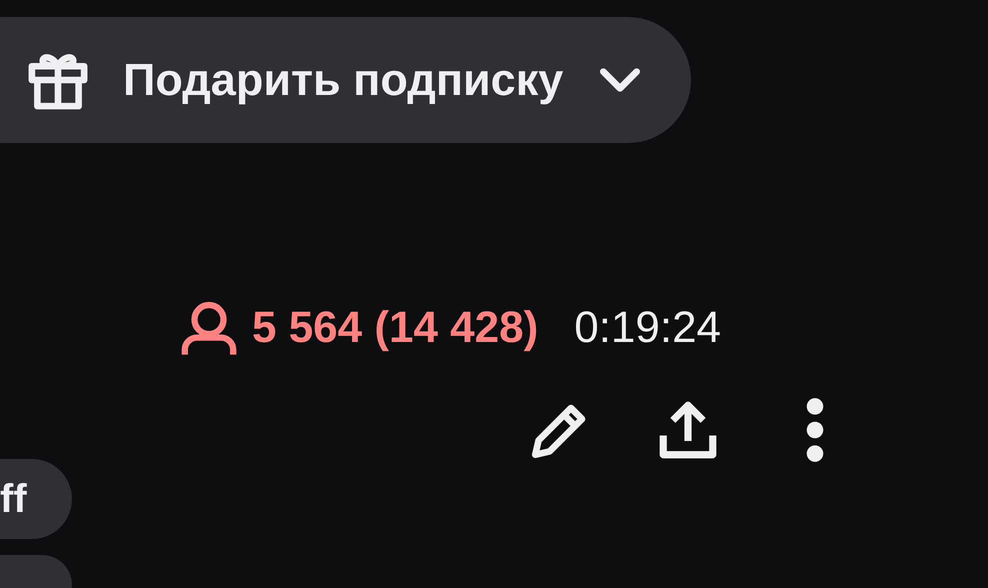 This screenshot has height=588, width=988. I want to click on person-icon, so click(209, 328).